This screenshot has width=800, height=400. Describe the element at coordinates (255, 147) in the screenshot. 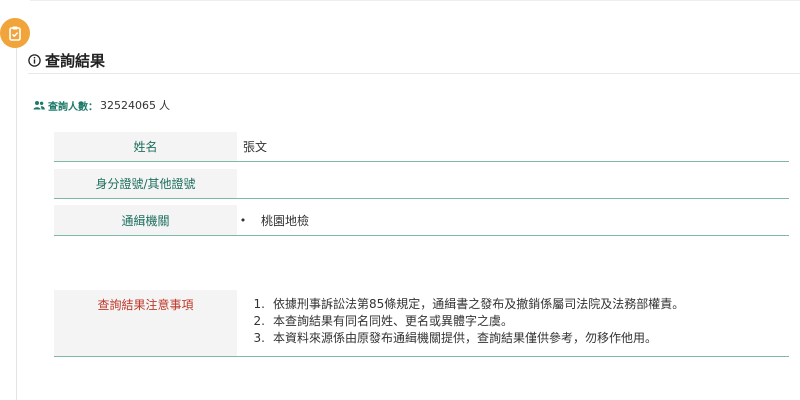

I see `row-value-name: 張文` at that location.